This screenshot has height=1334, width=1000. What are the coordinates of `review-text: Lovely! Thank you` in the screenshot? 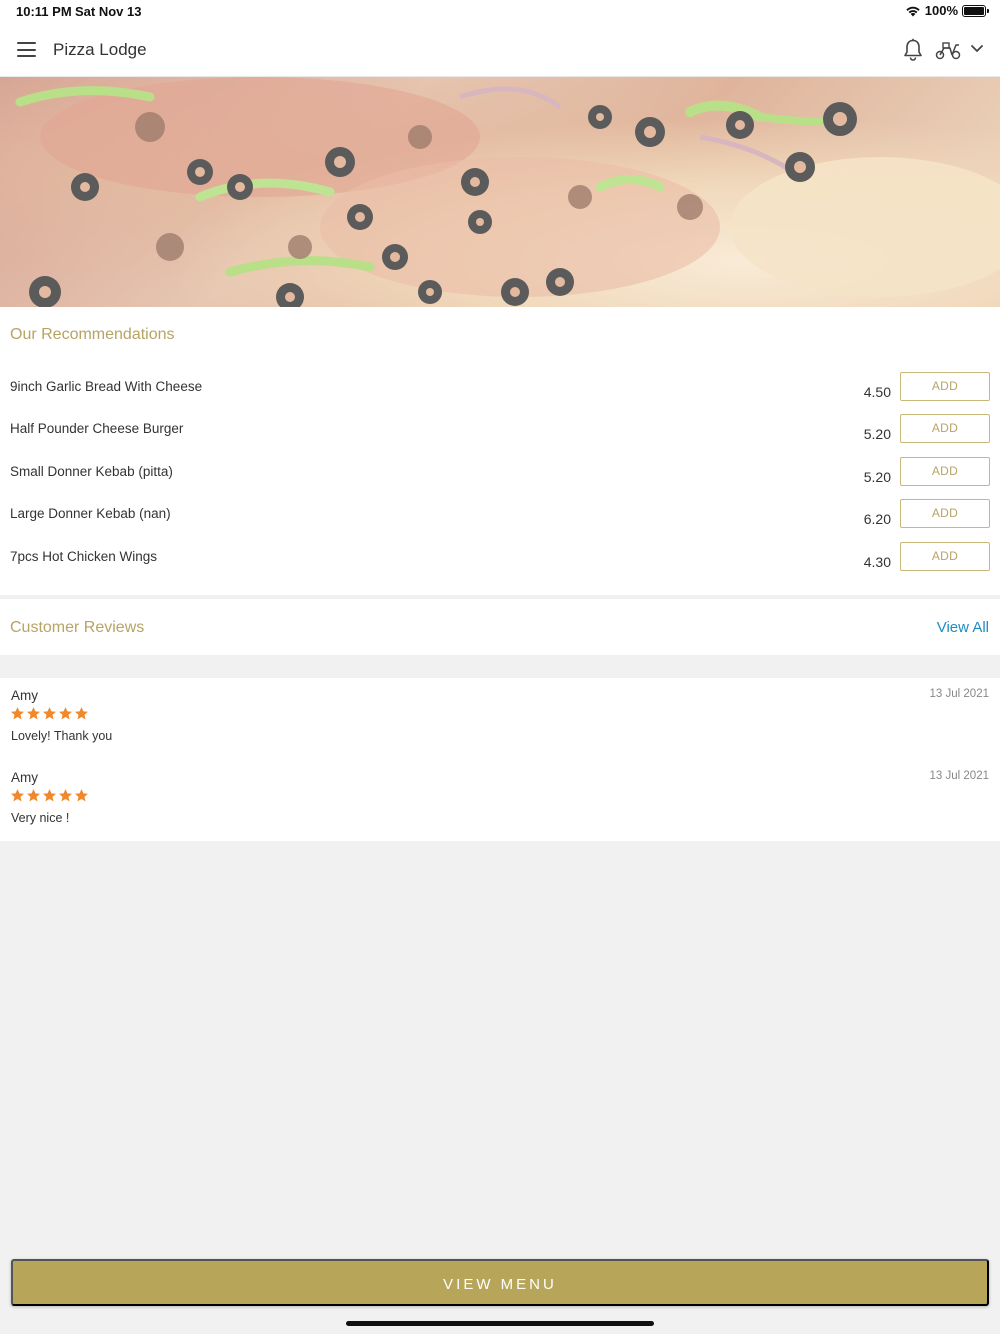 It's located at (62, 736).